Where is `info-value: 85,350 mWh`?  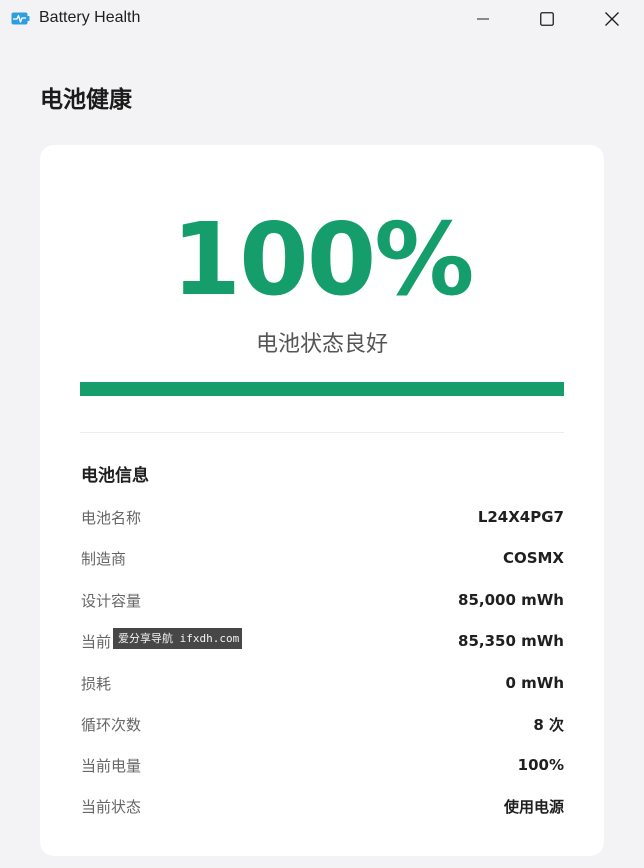 info-value: 85,350 mWh is located at coordinates (511, 641).